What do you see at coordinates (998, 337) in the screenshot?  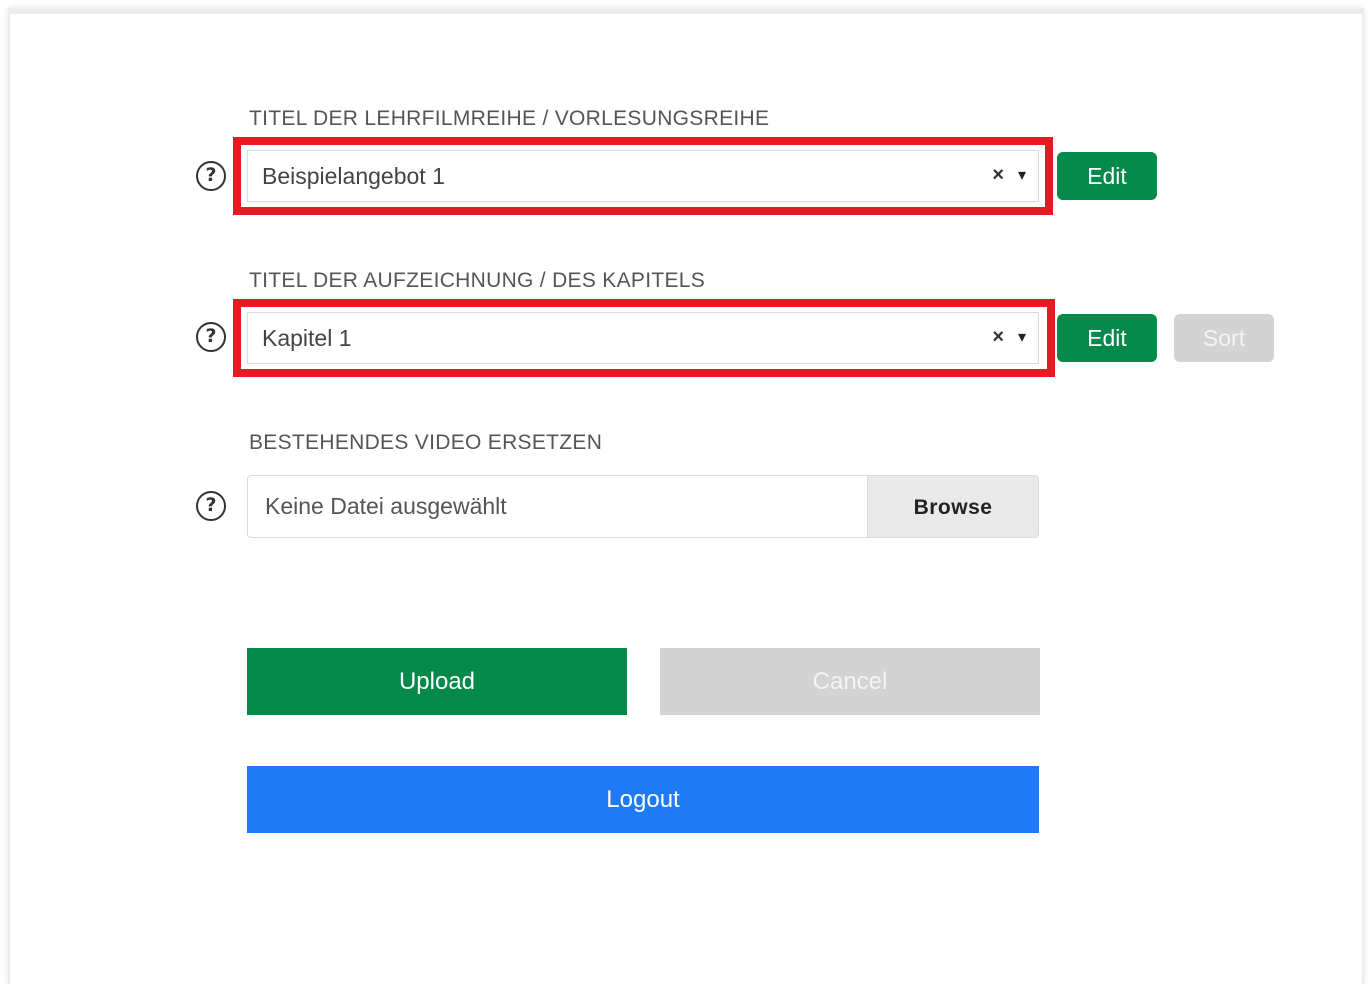 I see `chapter-clear-icon: ×` at bounding box center [998, 337].